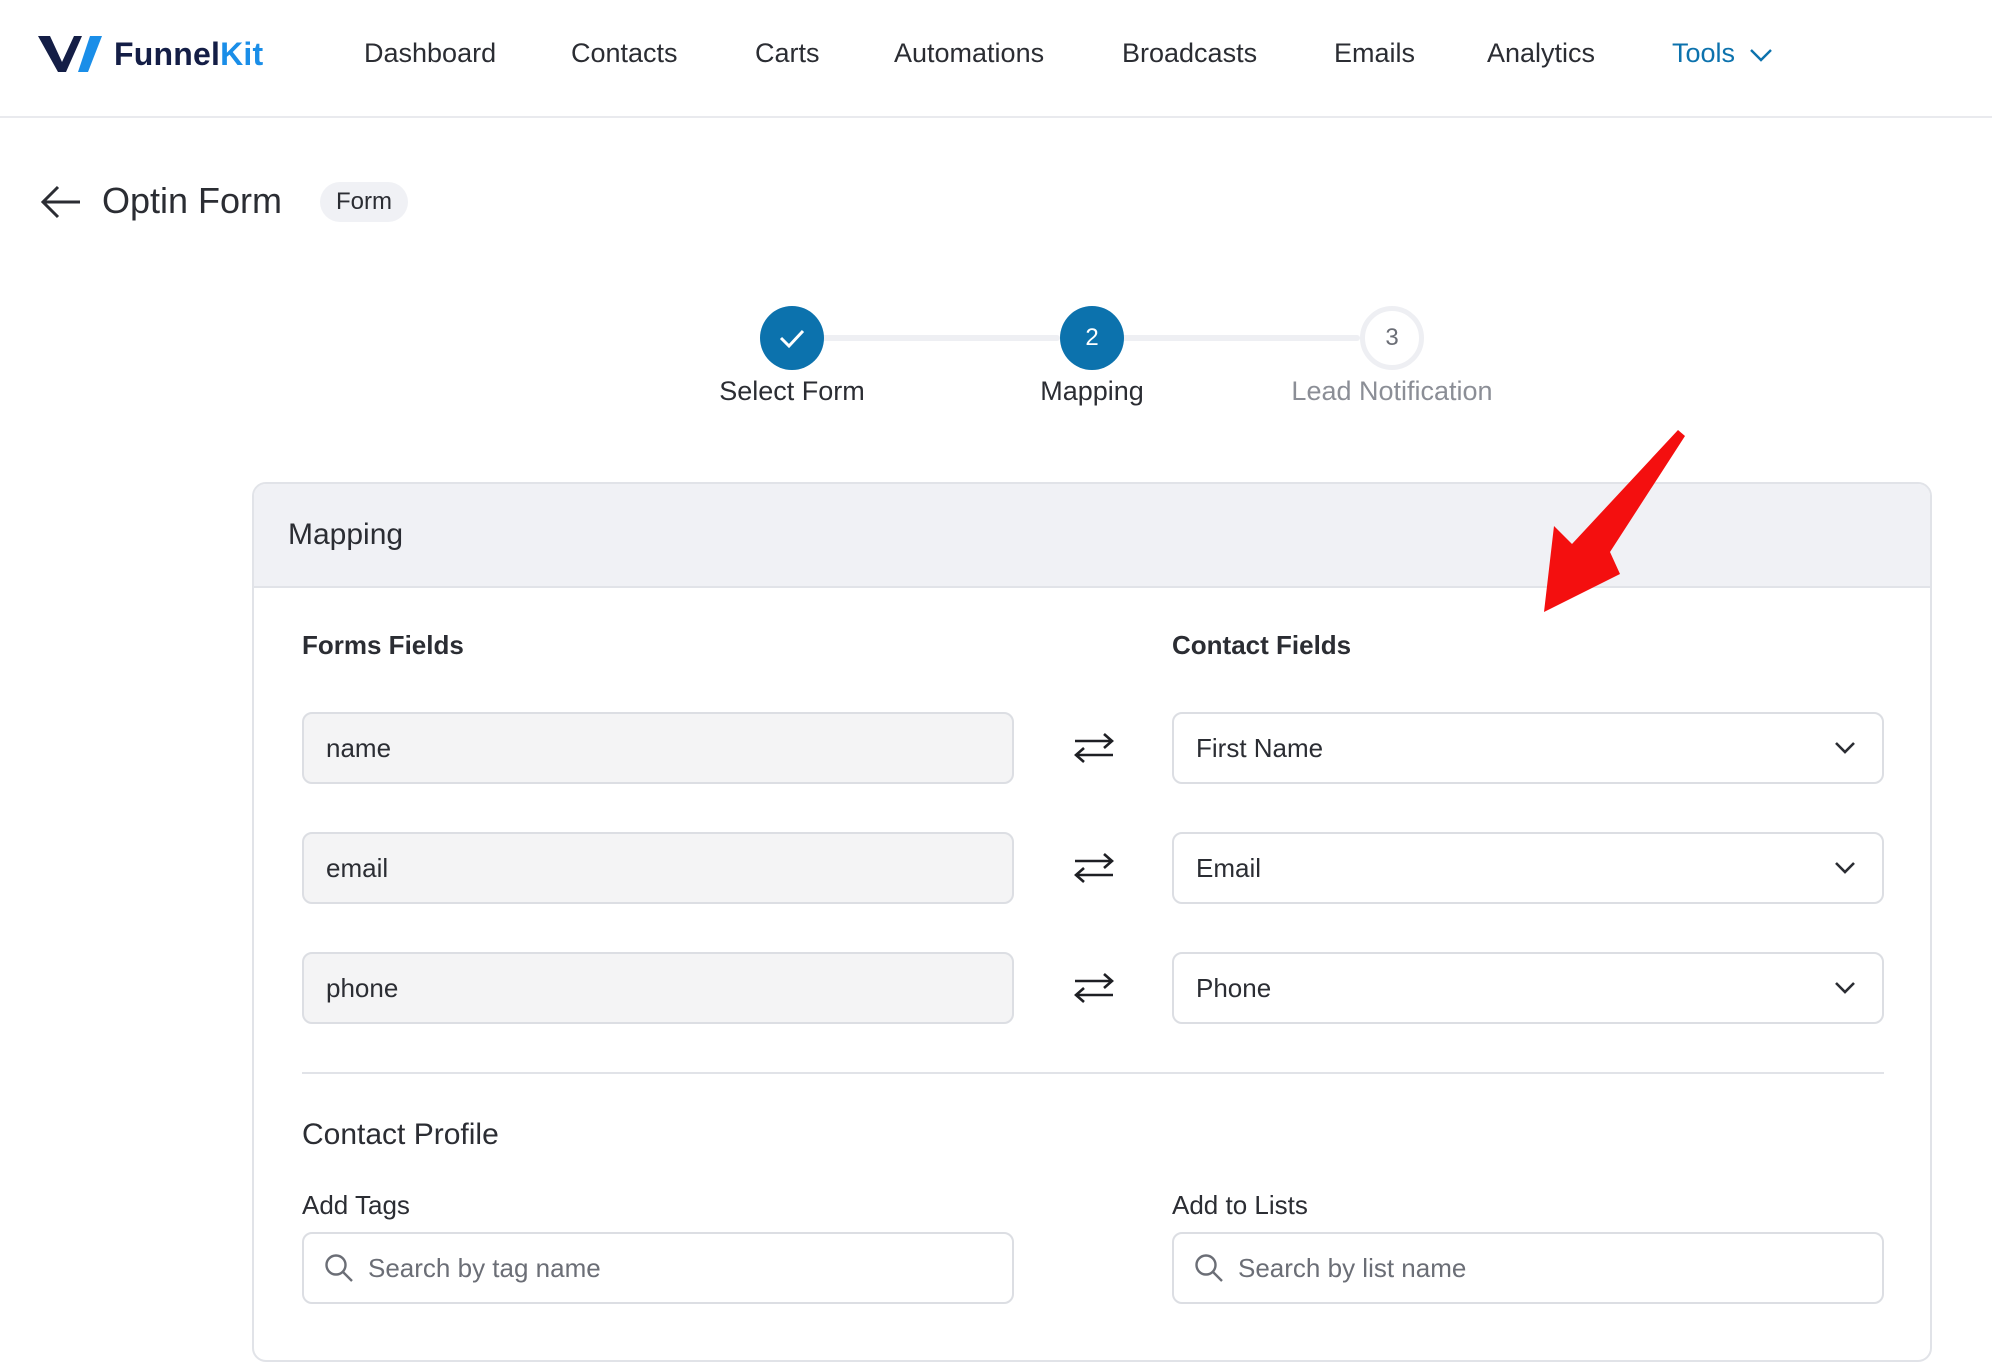 The height and width of the screenshot is (1362, 1992). I want to click on contact-field-value: Email, so click(1229, 867).